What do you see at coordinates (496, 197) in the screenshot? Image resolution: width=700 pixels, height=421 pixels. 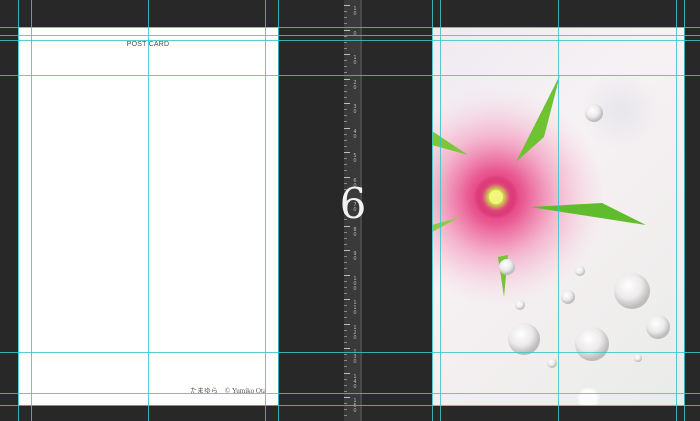 I see `flower-pistil` at bounding box center [496, 197].